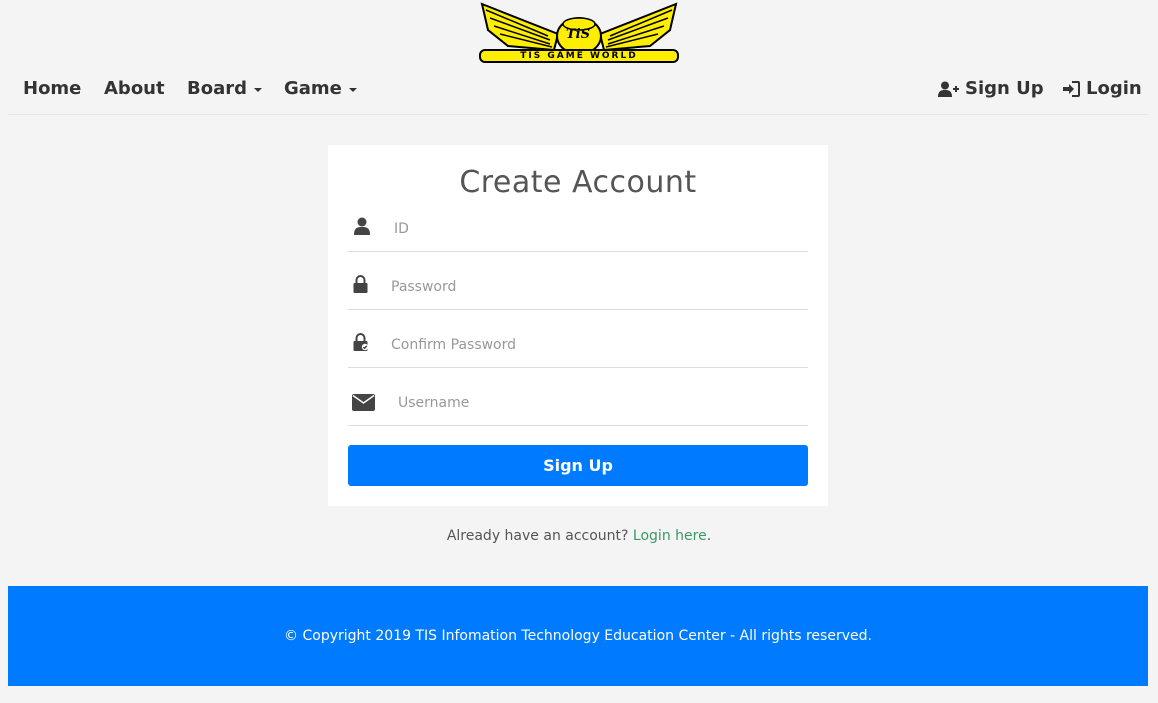 The width and height of the screenshot is (1158, 703). I want to click on nav-home-label: Home, so click(52, 88).